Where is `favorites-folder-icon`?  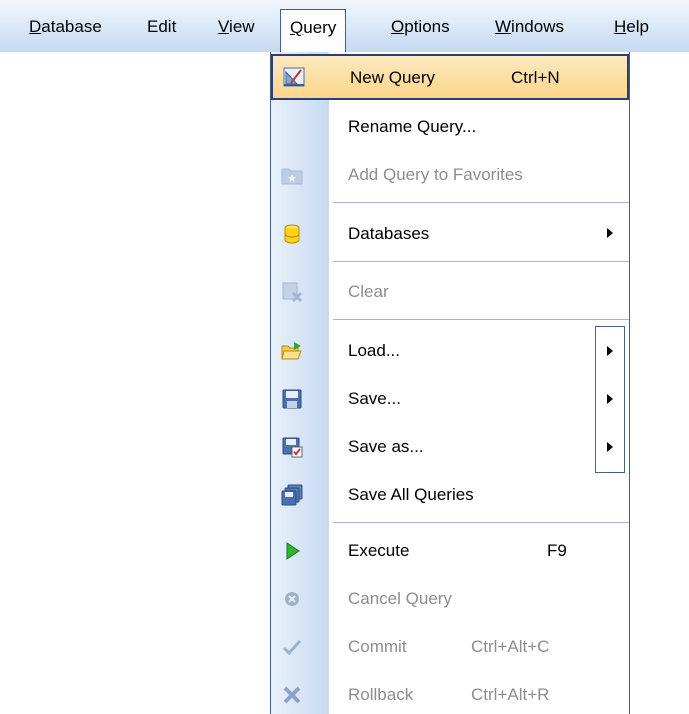 favorites-folder-icon is located at coordinates (292, 175).